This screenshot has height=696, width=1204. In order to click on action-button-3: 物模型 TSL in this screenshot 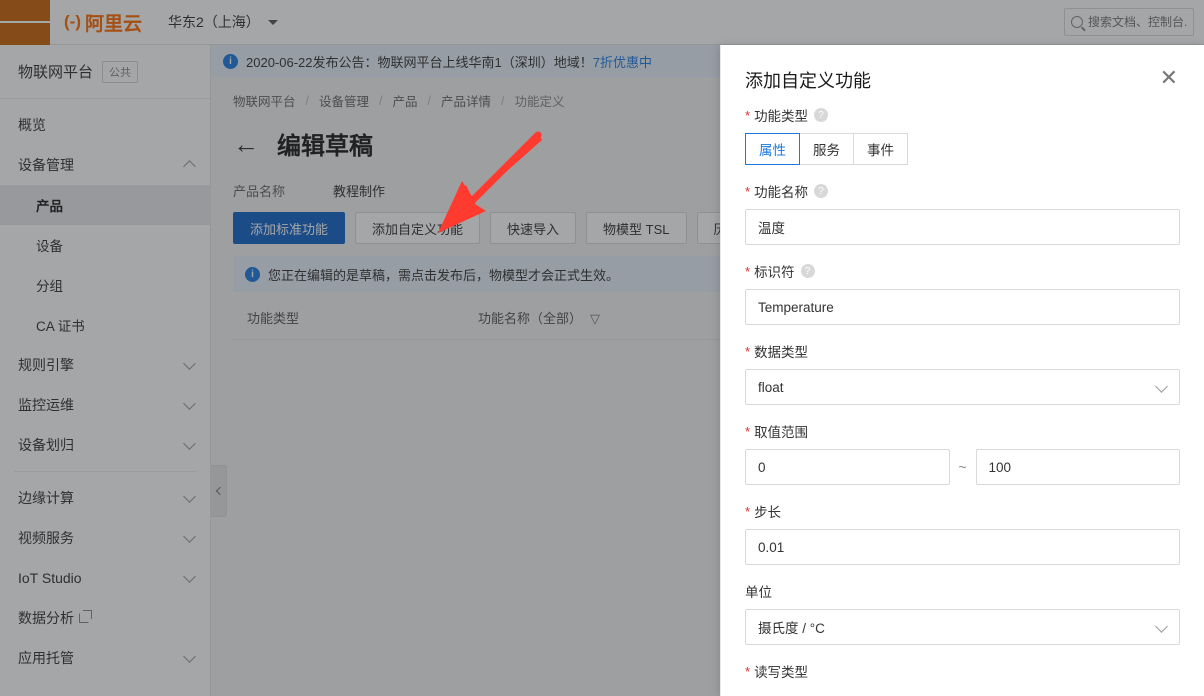, I will do `click(636, 228)`.